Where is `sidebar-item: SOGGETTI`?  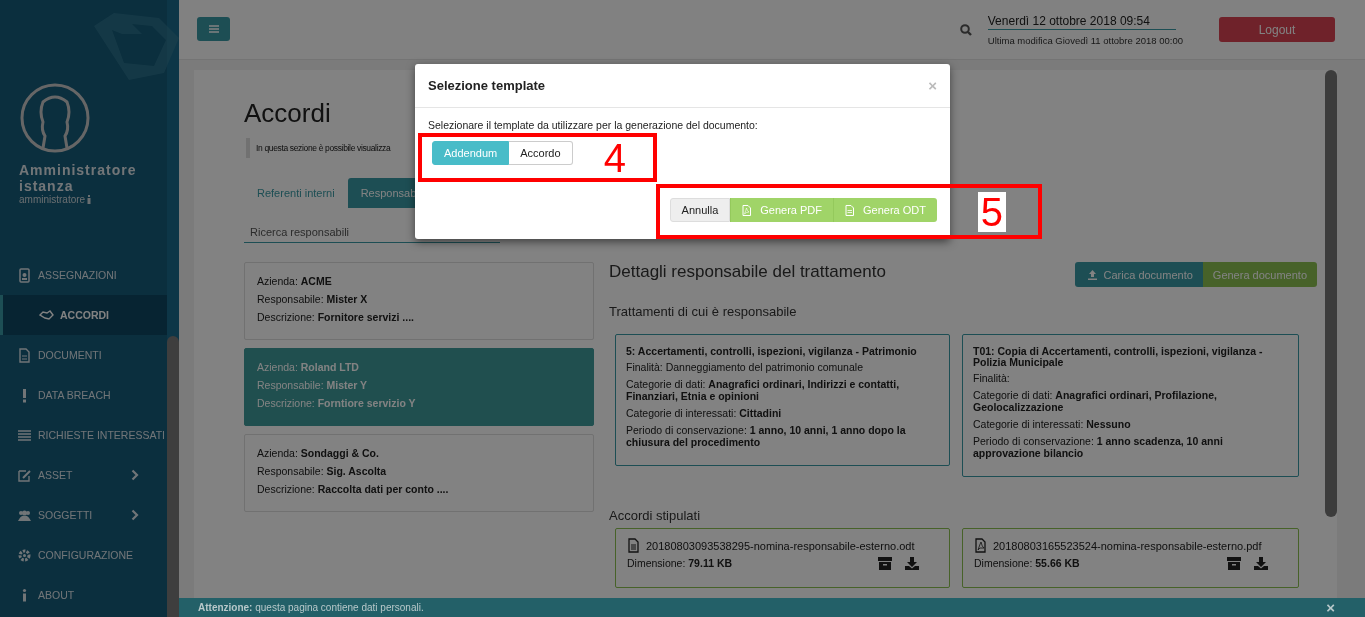 sidebar-item: SOGGETTI is located at coordinates (83, 515).